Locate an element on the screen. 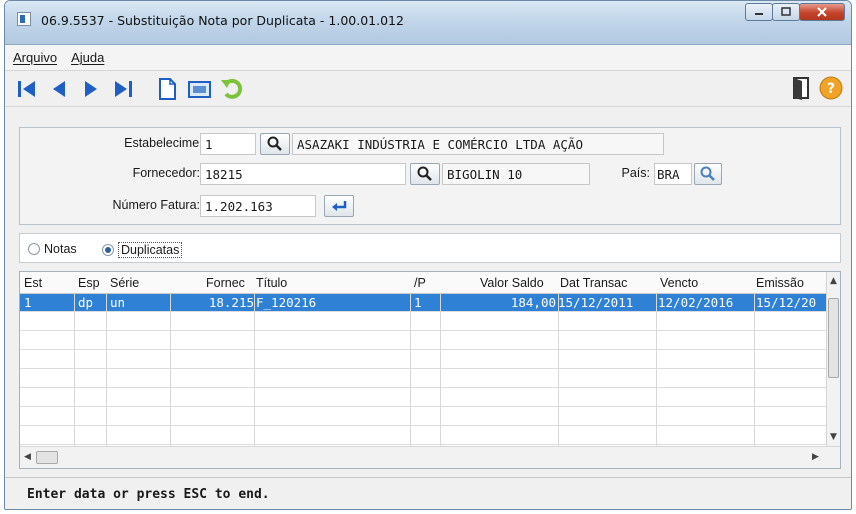  new-document-icon is located at coordinates (167, 88).